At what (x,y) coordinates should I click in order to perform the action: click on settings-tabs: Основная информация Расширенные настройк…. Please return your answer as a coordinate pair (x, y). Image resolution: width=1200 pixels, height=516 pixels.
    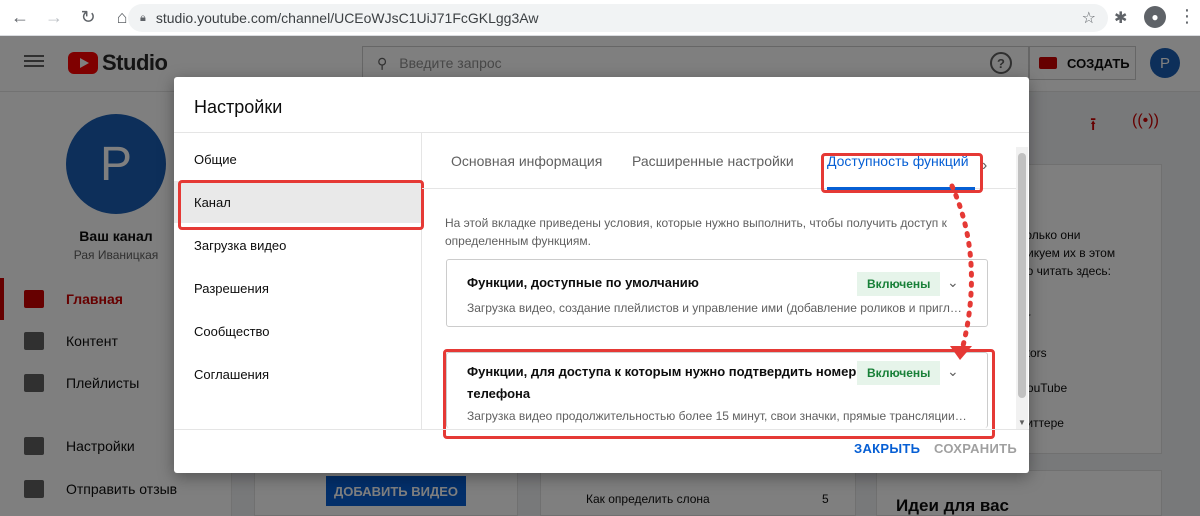
    Looking at the image, I should click on (719, 163).